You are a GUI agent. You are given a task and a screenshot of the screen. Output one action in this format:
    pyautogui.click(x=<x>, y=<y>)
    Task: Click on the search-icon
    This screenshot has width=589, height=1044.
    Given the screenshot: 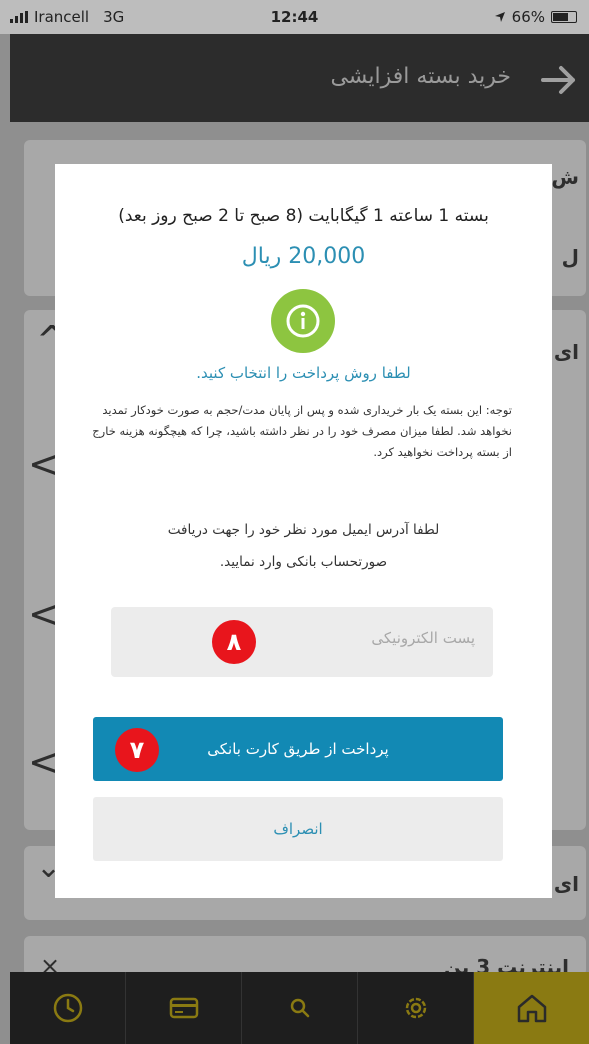 What is the action you would take?
    pyautogui.click(x=299, y=1008)
    